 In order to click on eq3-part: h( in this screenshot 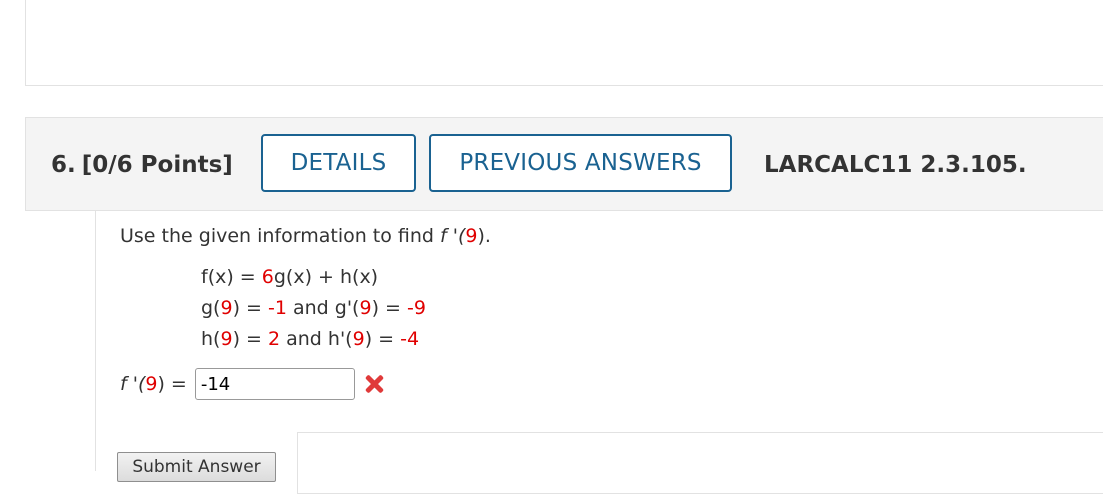, I will do `click(211, 339)`.